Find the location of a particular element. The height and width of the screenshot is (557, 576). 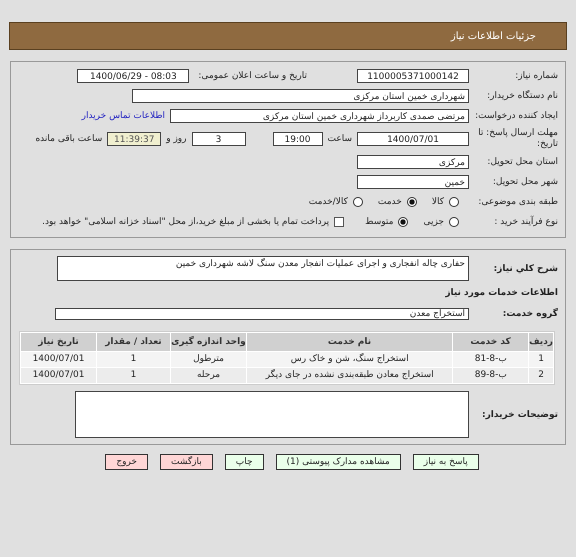

column-header: ردیف is located at coordinates (541, 342).